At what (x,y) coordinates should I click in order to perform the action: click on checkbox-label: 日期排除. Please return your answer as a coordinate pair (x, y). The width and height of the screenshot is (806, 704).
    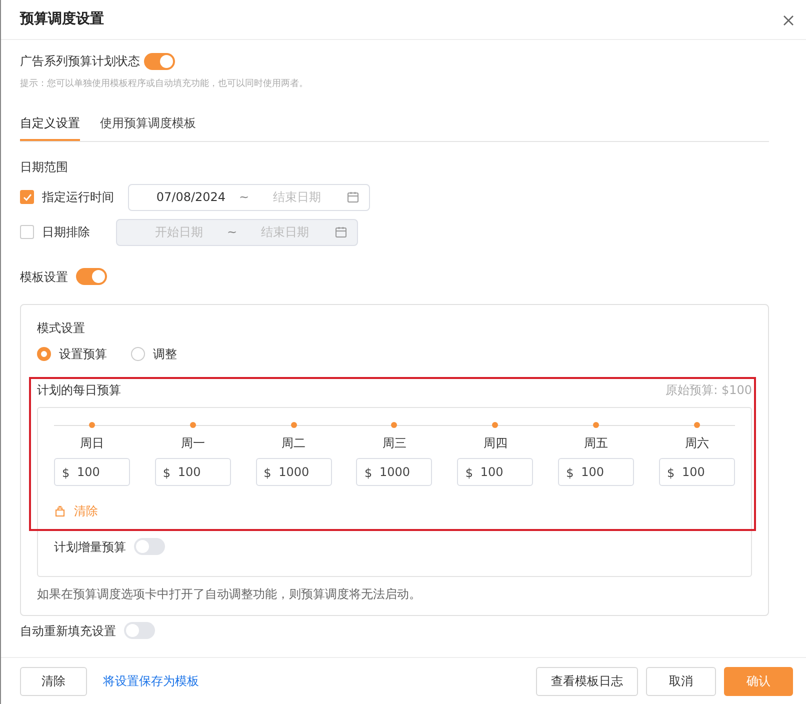
    Looking at the image, I should click on (66, 232).